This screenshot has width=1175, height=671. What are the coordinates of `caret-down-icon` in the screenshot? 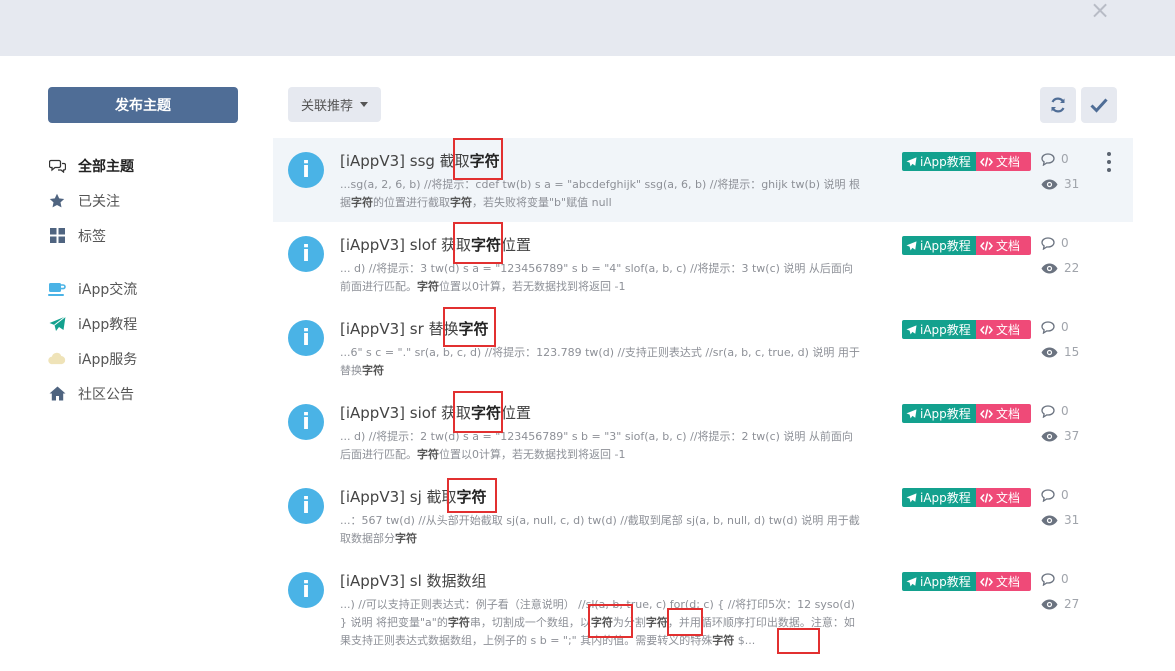 It's located at (364, 104).